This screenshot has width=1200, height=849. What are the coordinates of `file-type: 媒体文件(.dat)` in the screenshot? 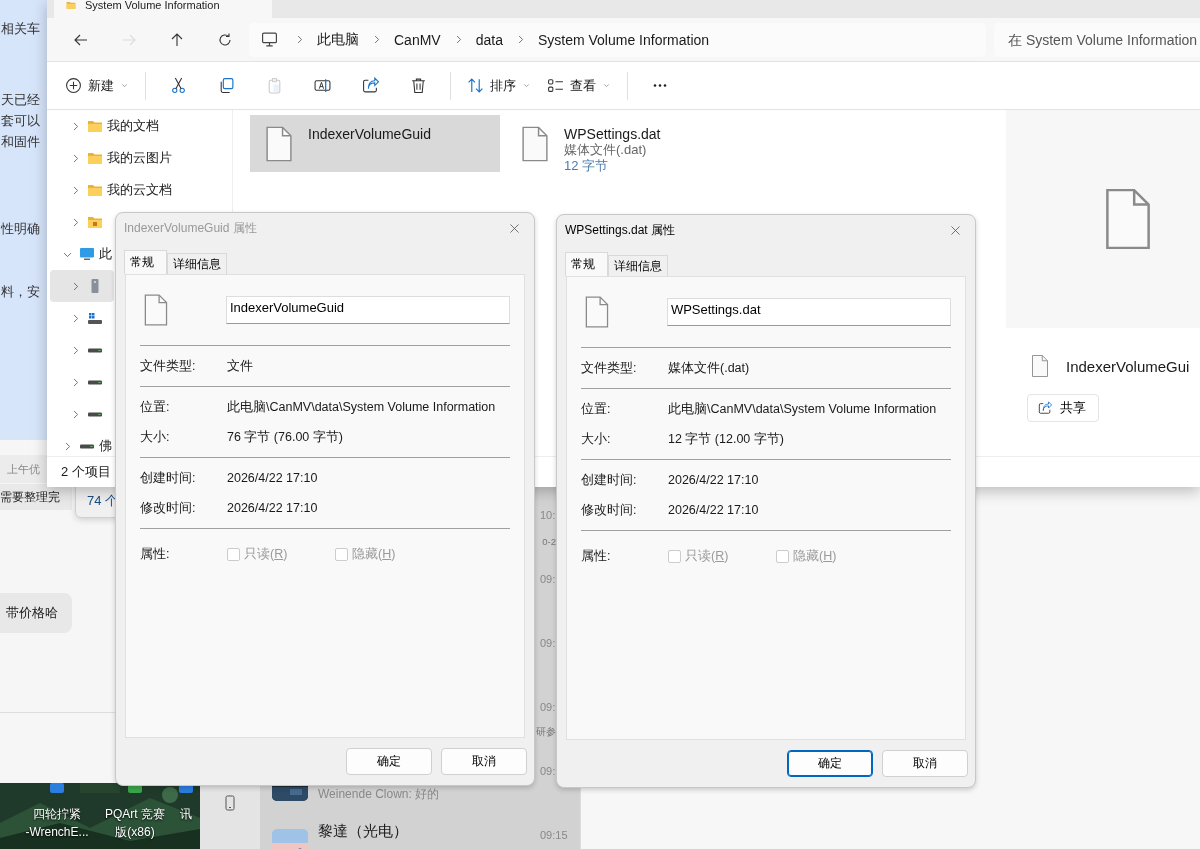 It's located at (606, 150).